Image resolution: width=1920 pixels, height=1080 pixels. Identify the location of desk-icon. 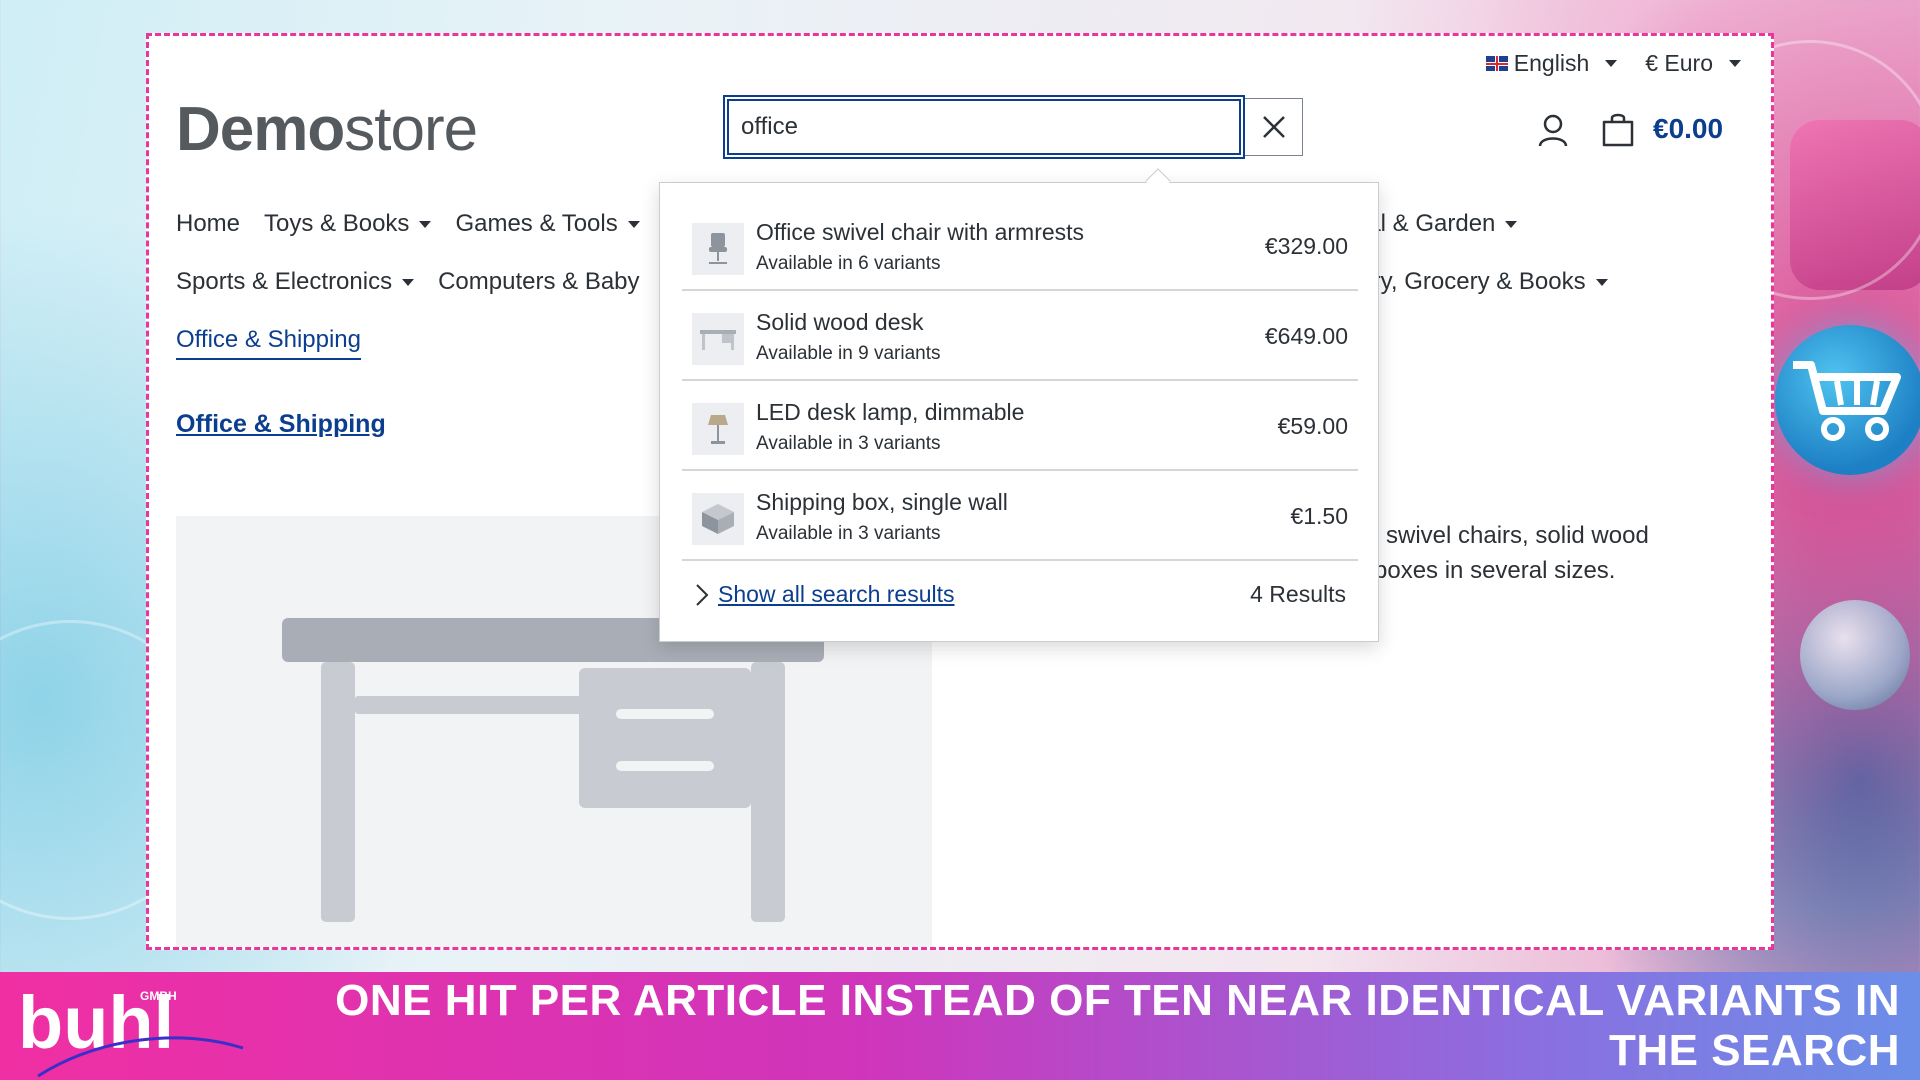
(718, 339).